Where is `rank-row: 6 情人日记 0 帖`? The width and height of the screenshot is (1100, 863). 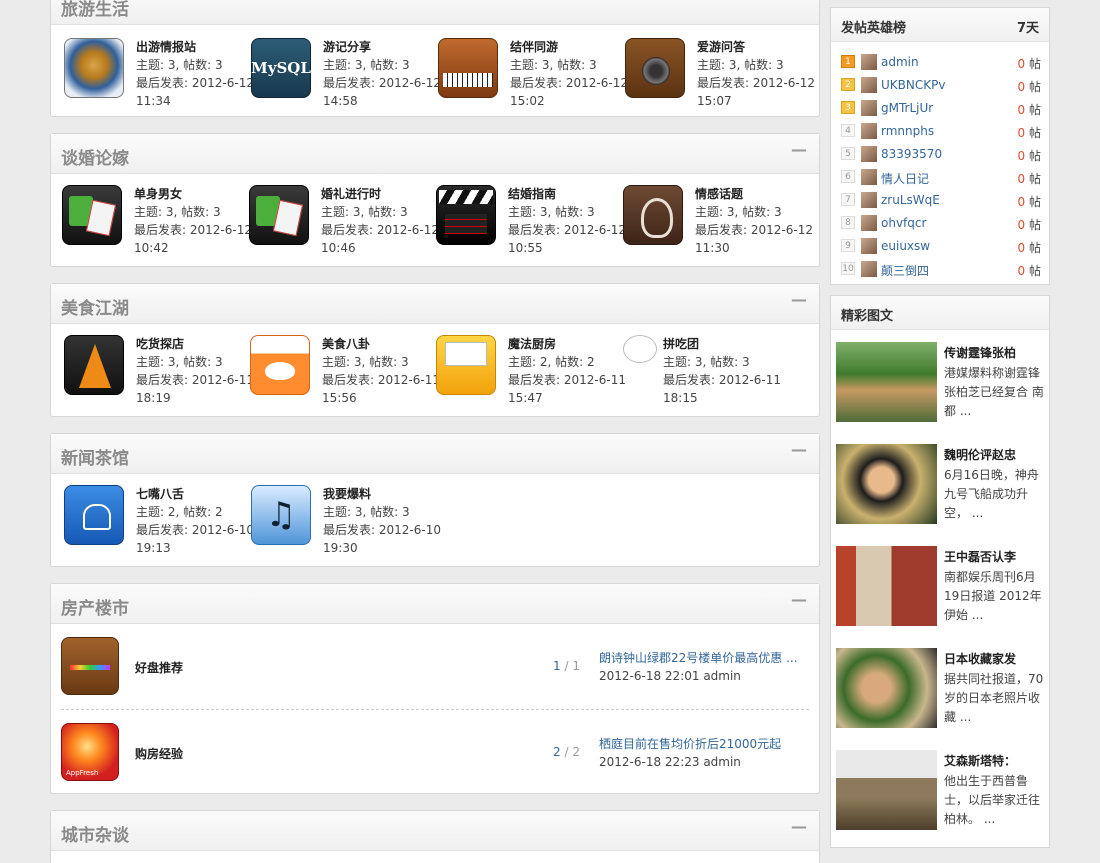 rank-row: 6 情人日记 0 帖 is located at coordinates (941, 177).